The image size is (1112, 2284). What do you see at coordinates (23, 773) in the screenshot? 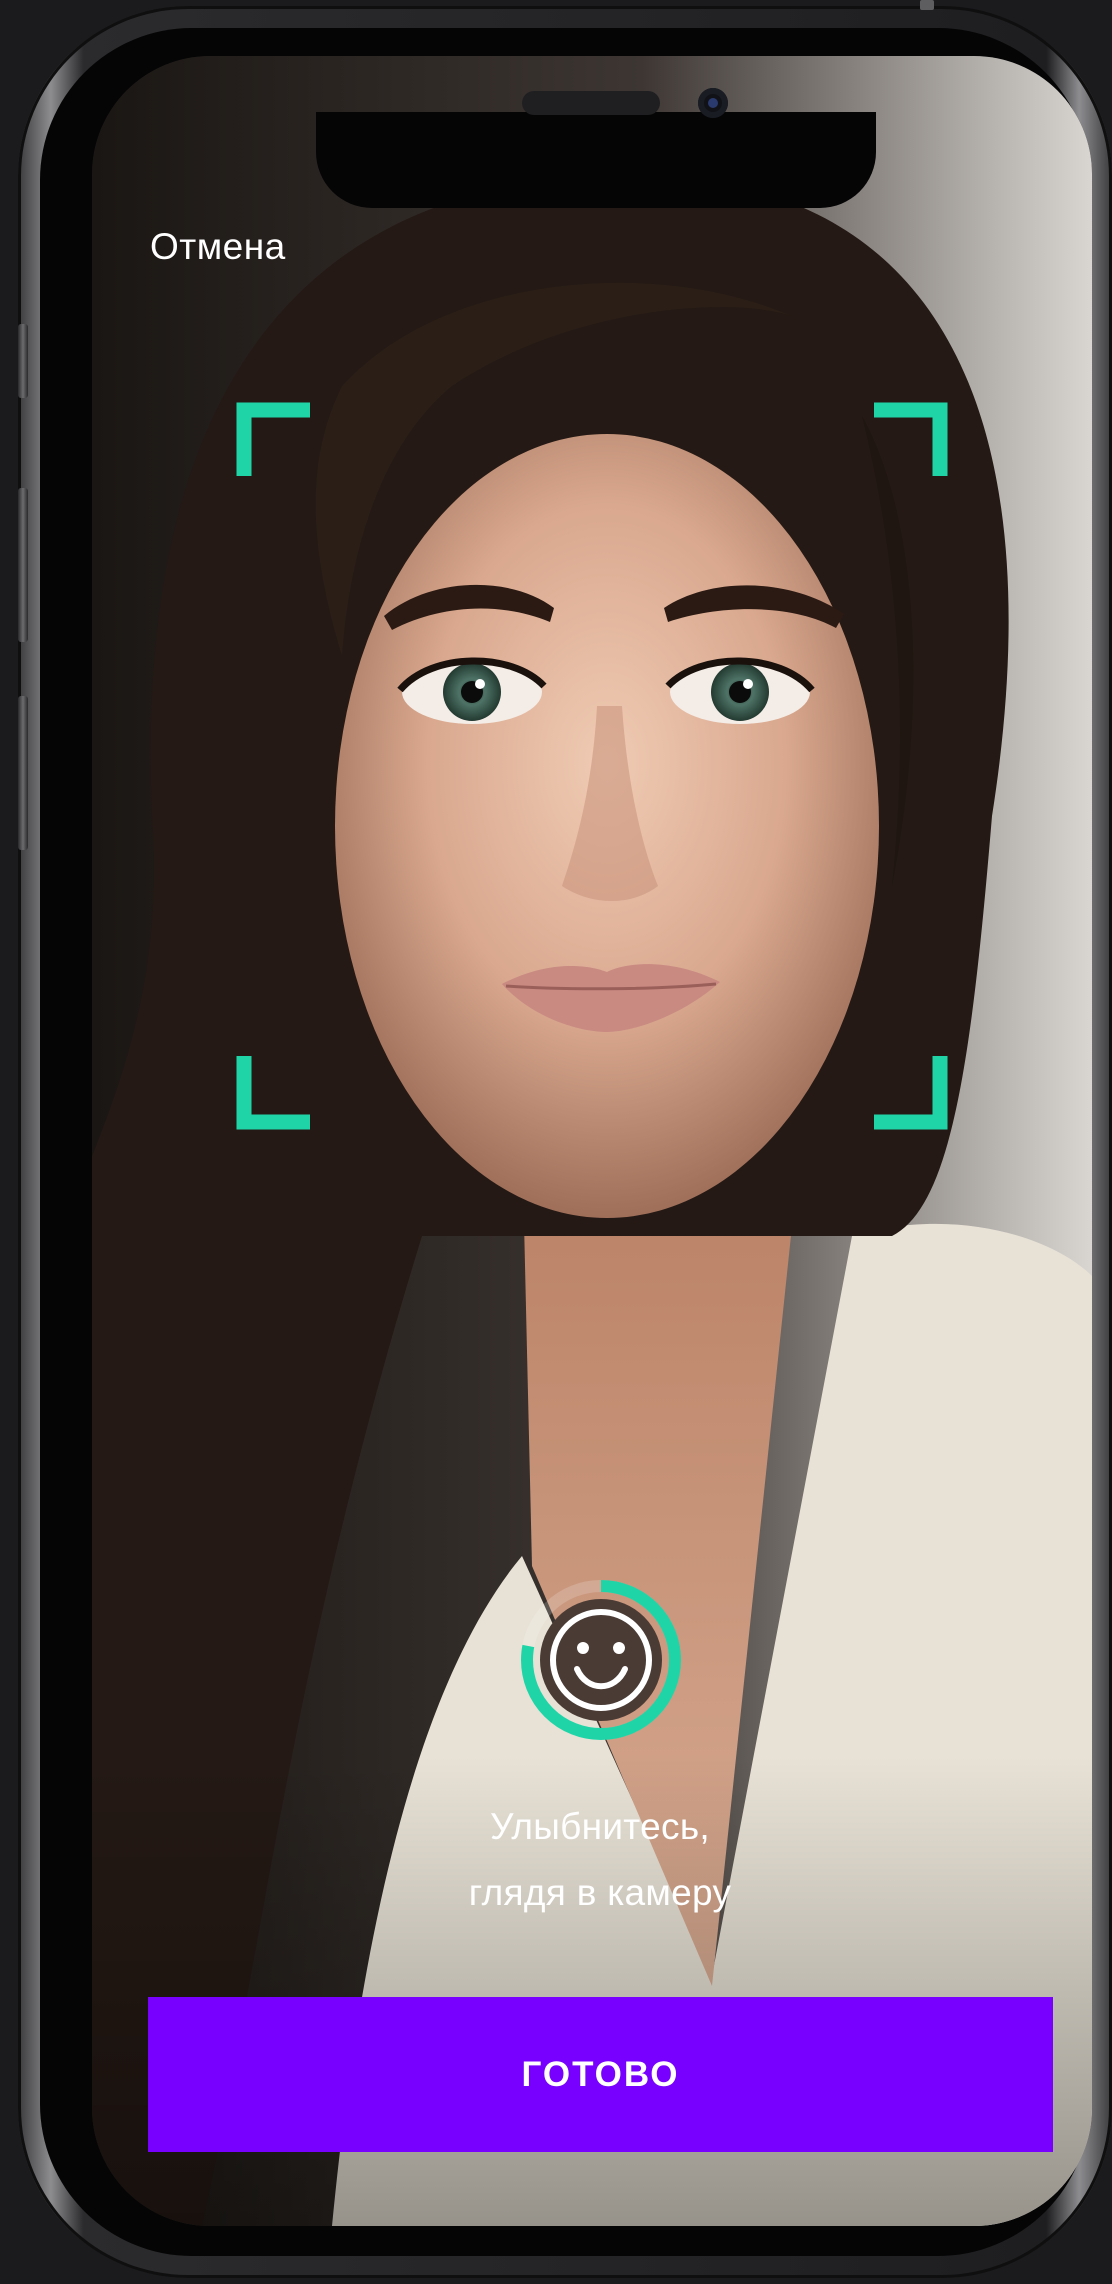
I see `volume-down-button` at bounding box center [23, 773].